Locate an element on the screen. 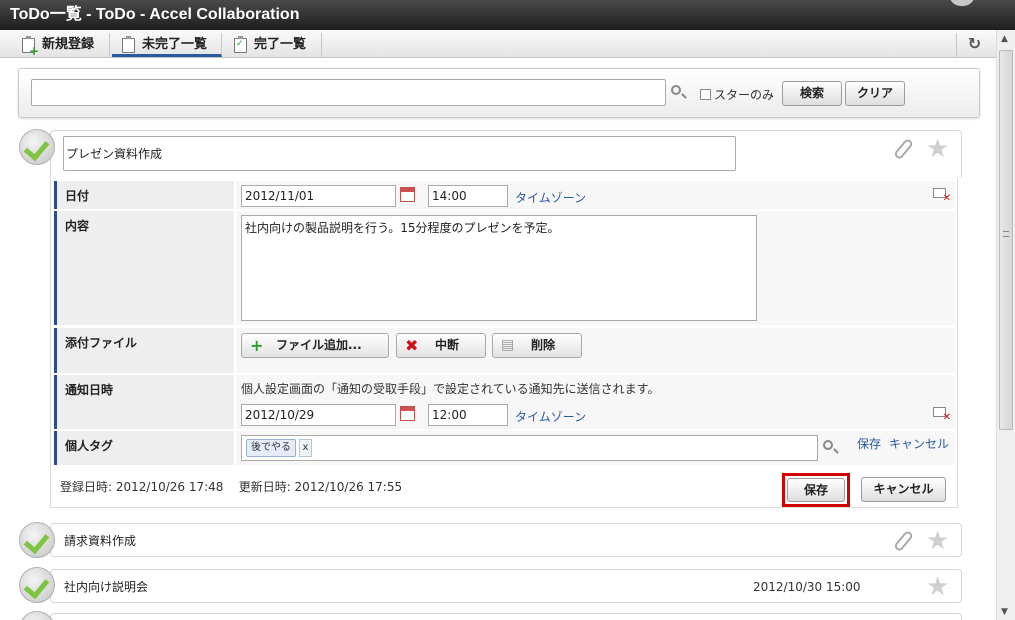 The image size is (1015, 620). trash-icon: ▤ is located at coordinates (508, 345).